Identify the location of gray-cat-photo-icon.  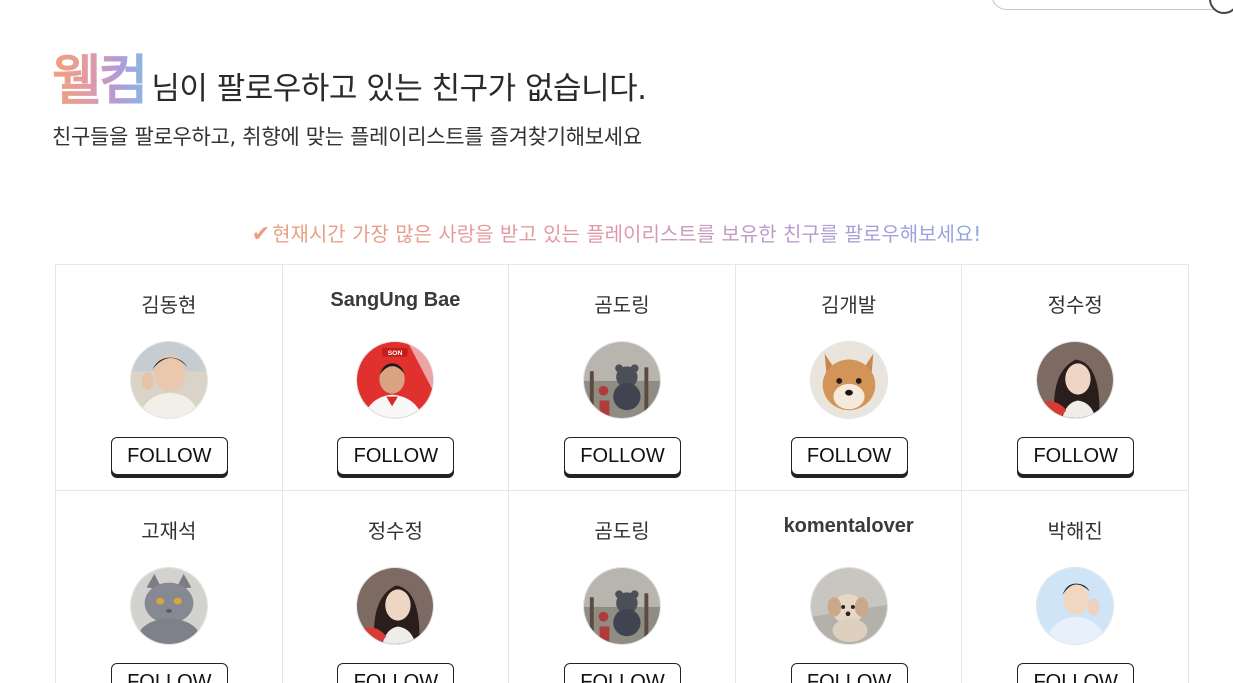
(168, 606).